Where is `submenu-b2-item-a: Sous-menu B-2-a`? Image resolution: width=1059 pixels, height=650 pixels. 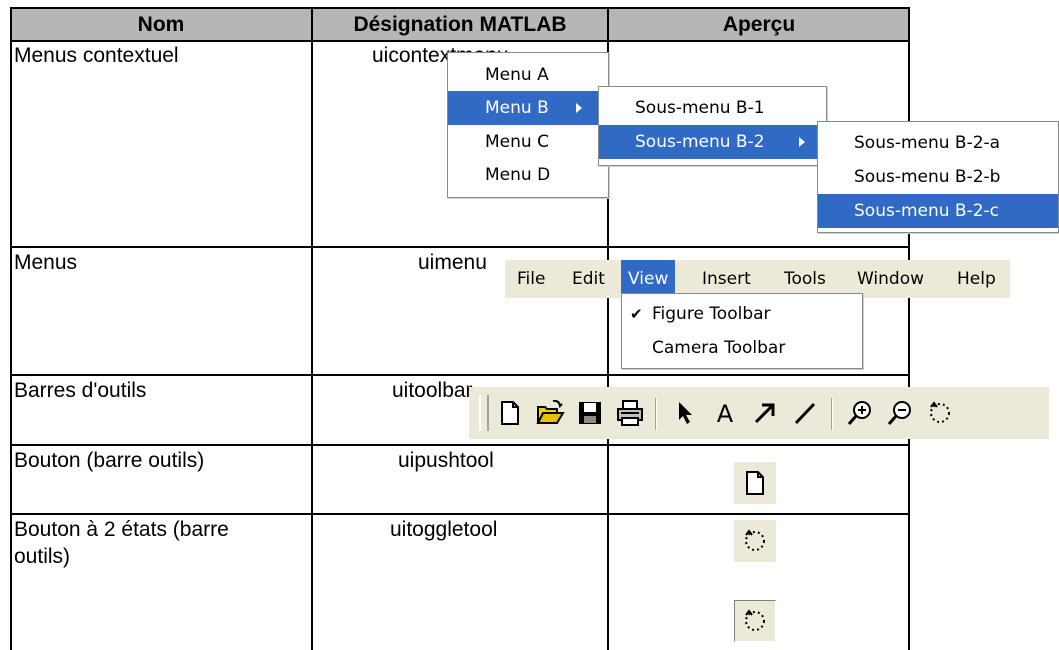
submenu-b2-item-a: Sous-menu B-2-a is located at coordinates (938, 143).